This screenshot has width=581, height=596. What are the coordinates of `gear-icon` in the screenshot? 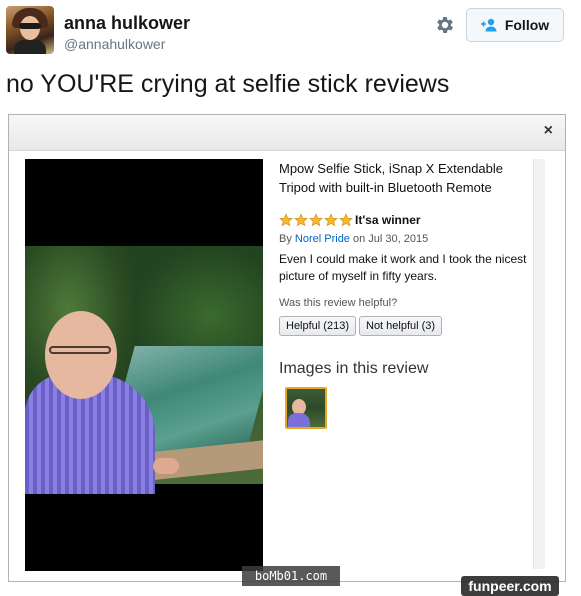 It's located at (445, 25).